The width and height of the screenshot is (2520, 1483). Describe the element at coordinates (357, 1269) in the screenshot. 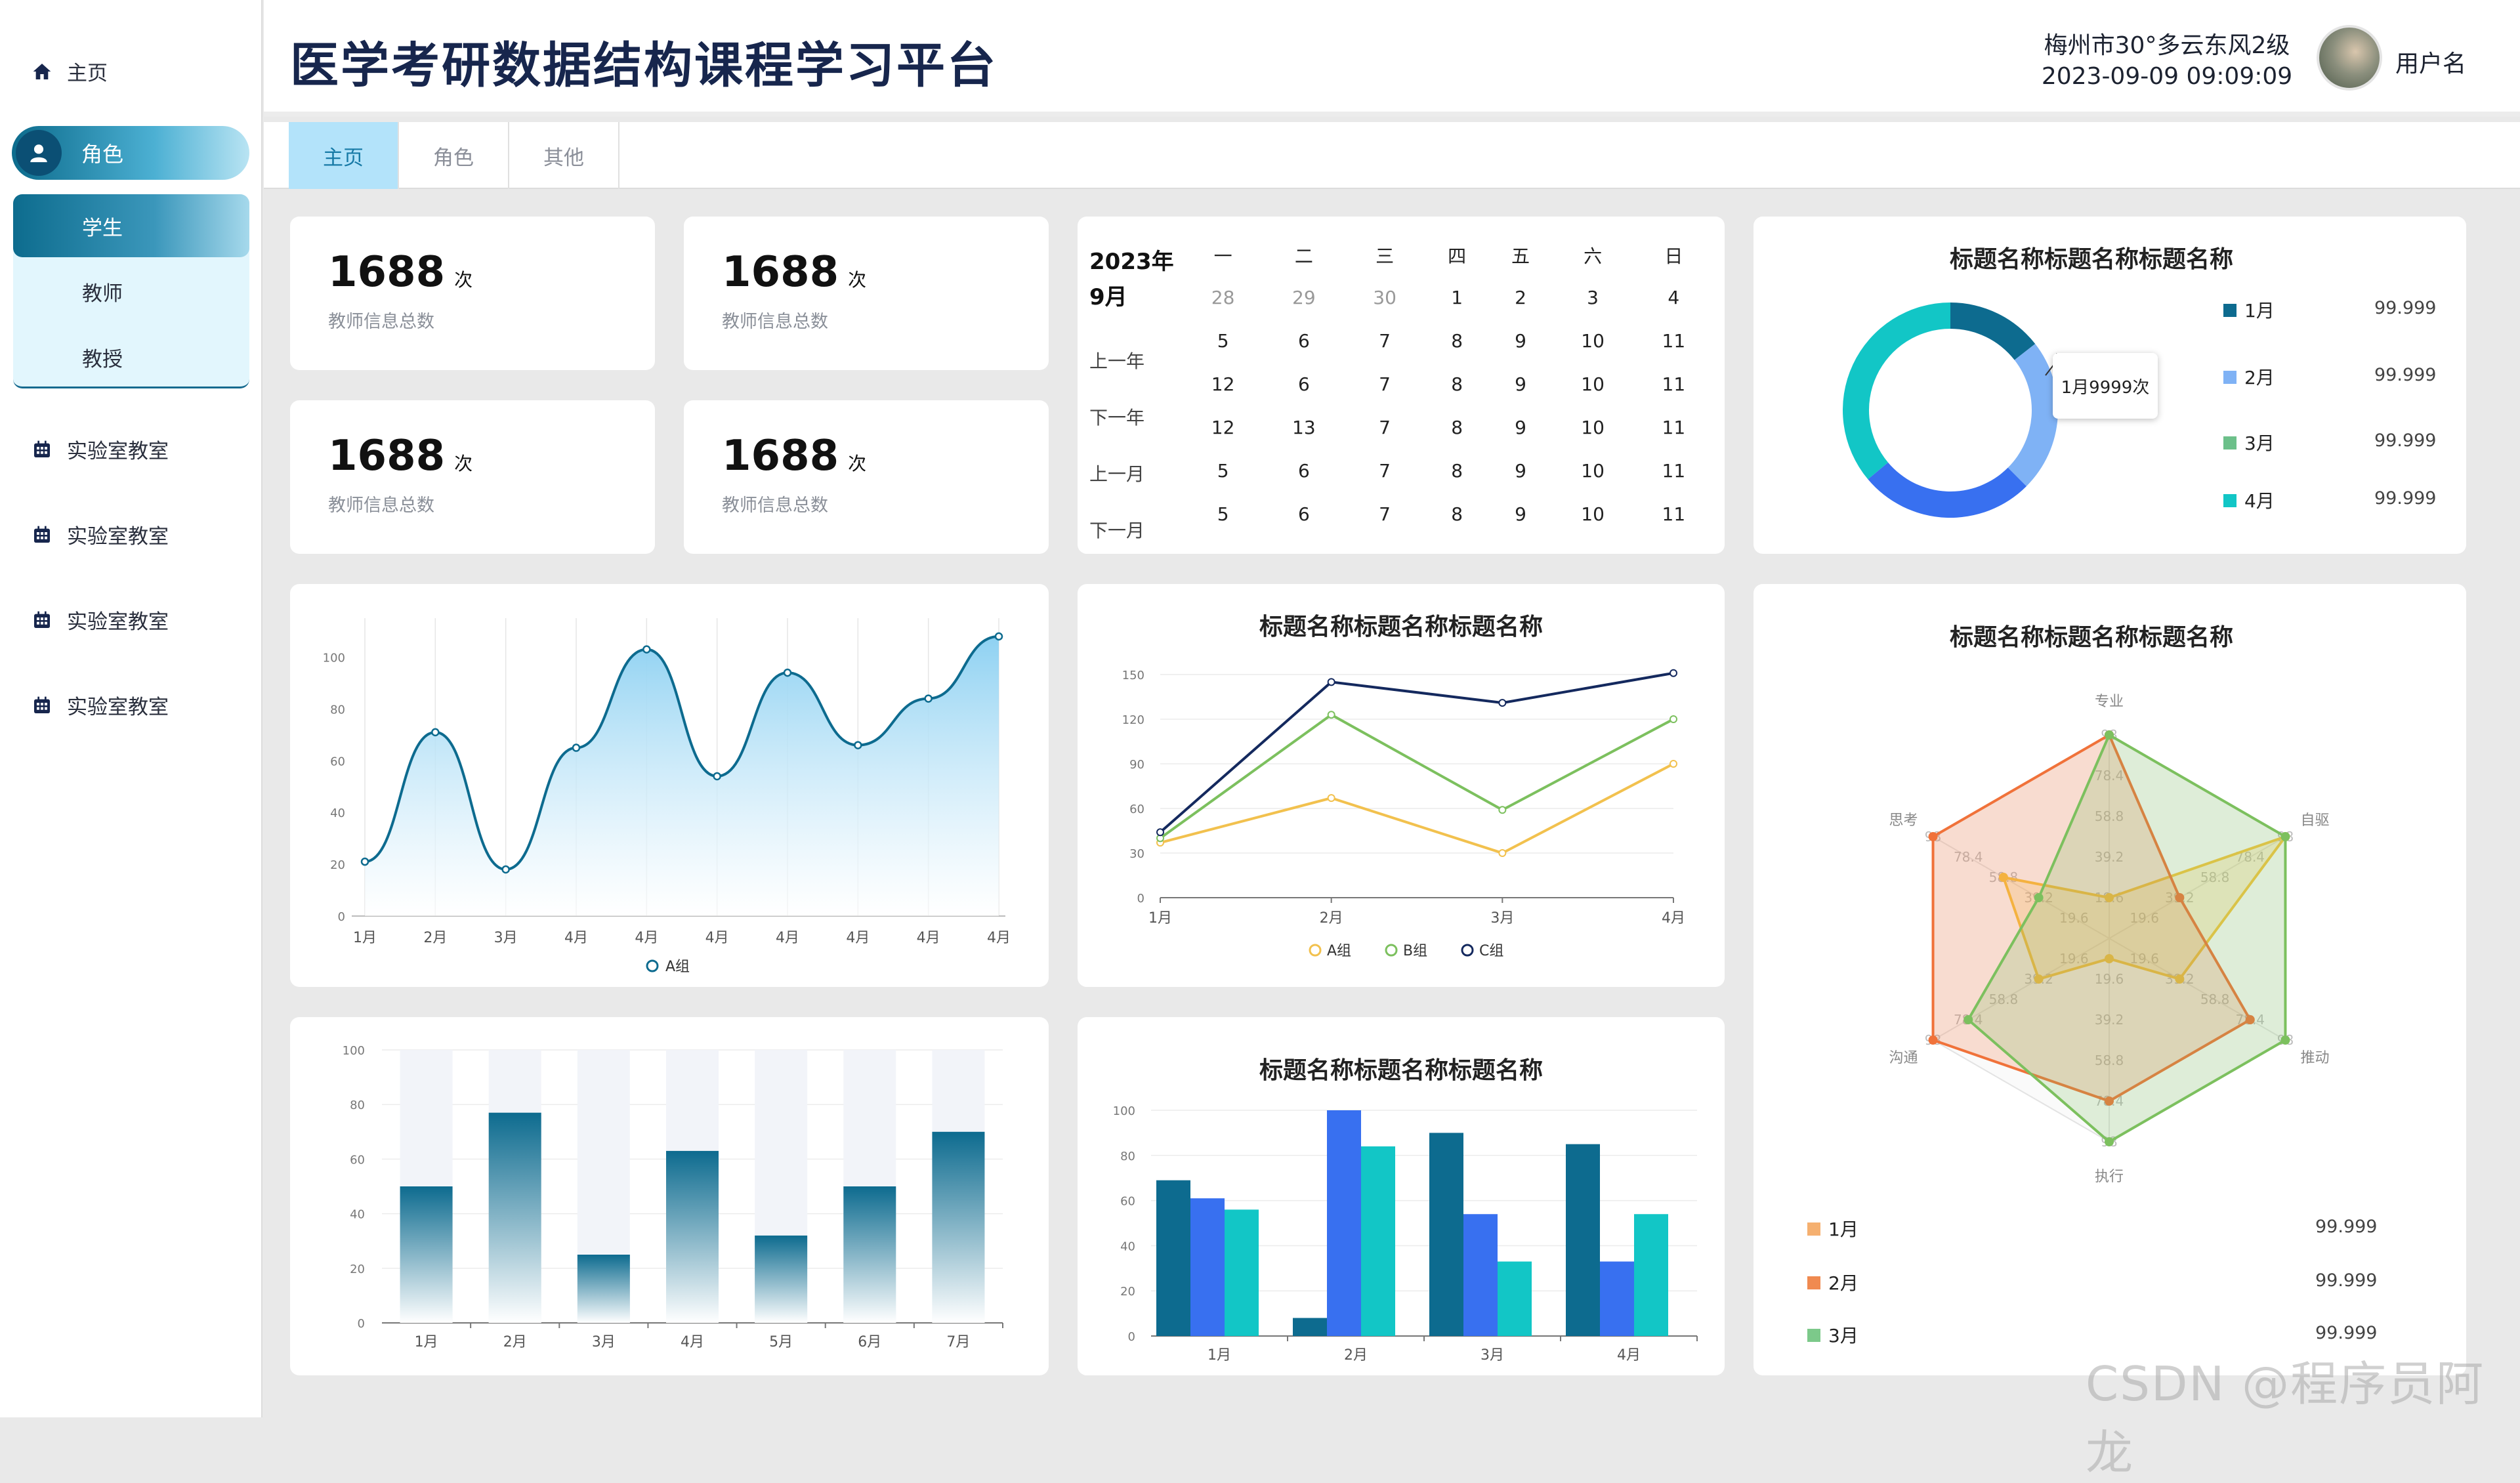

I see `y-tick-label: 20` at that location.